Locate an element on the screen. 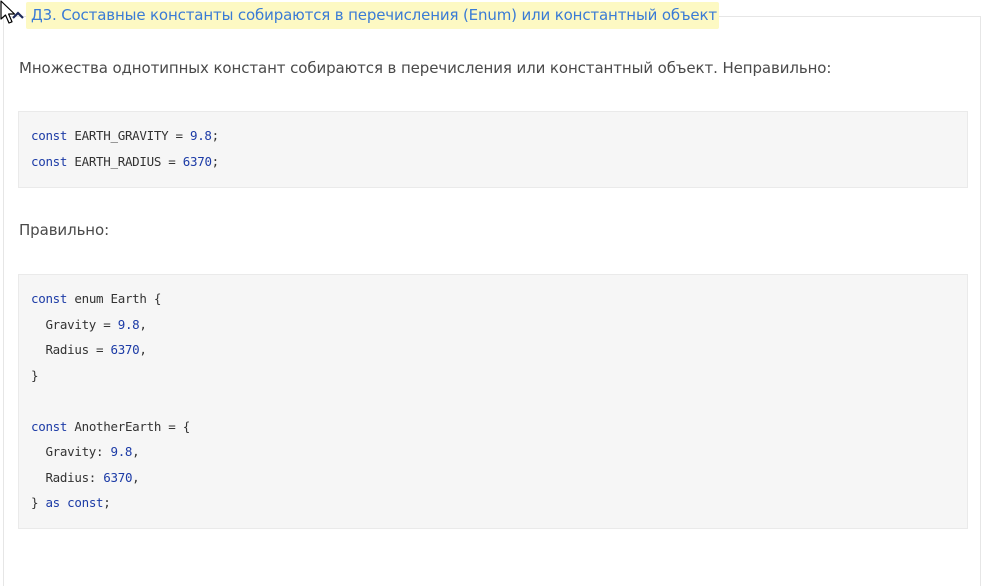 The height and width of the screenshot is (586, 983). code-line: } is located at coordinates (35, 375).